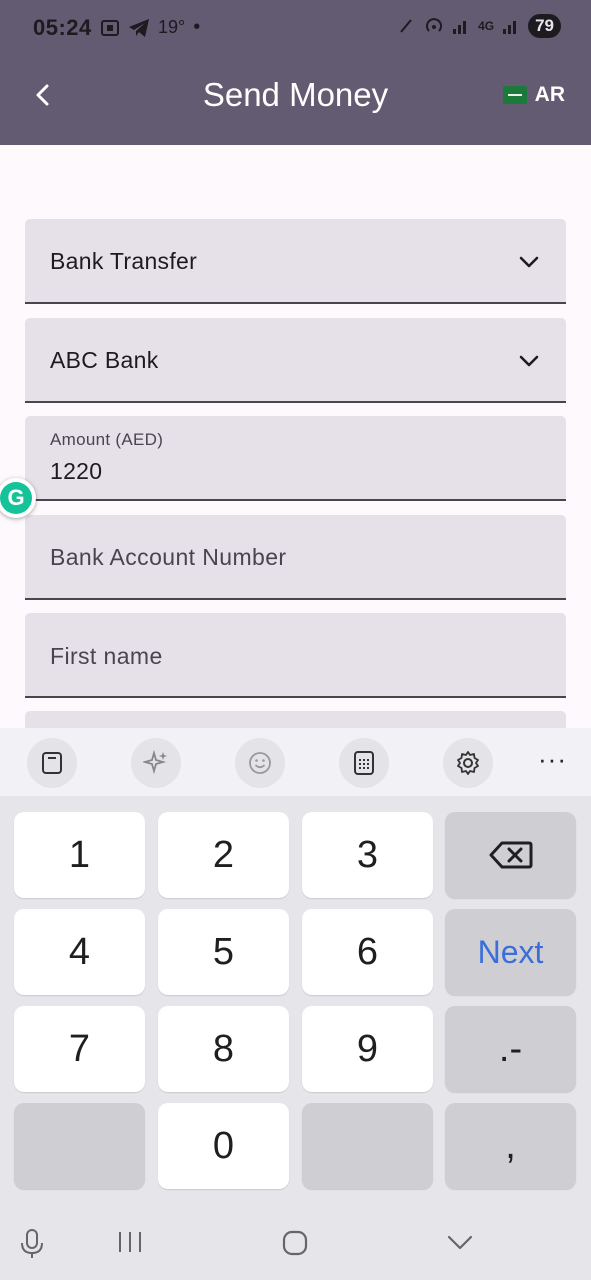 The image size is (591, 1280). I want to click on keyboard-toolbar: ···, so click(295, 762).